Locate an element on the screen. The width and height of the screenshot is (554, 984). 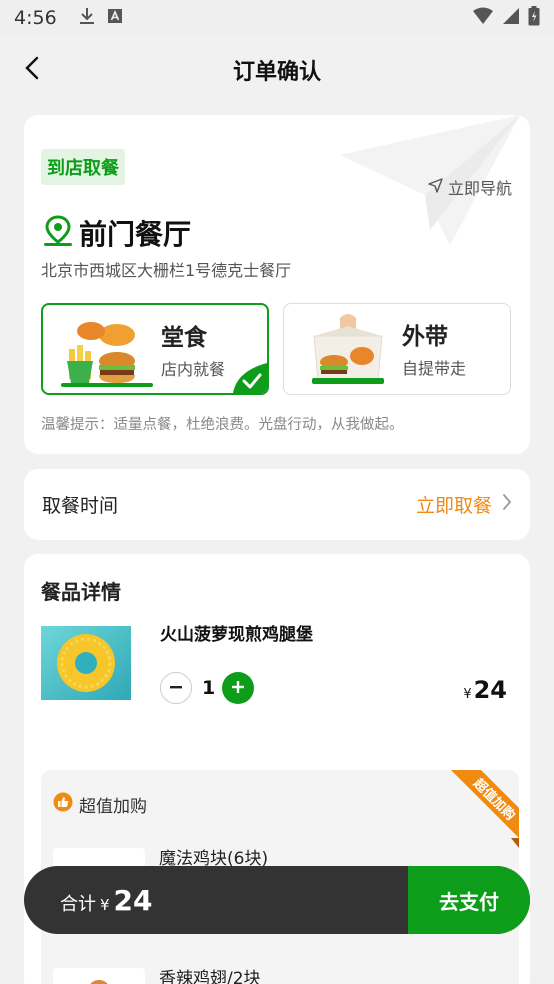
items-section-title: 餐品详情 is located at coordinates (81, 592).